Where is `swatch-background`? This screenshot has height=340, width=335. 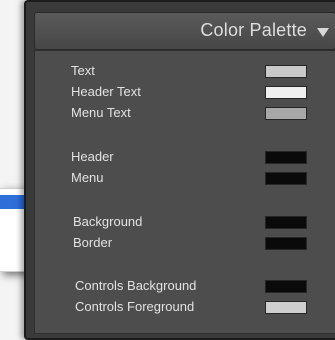
swatch-background is located at coordinates (286, 222).